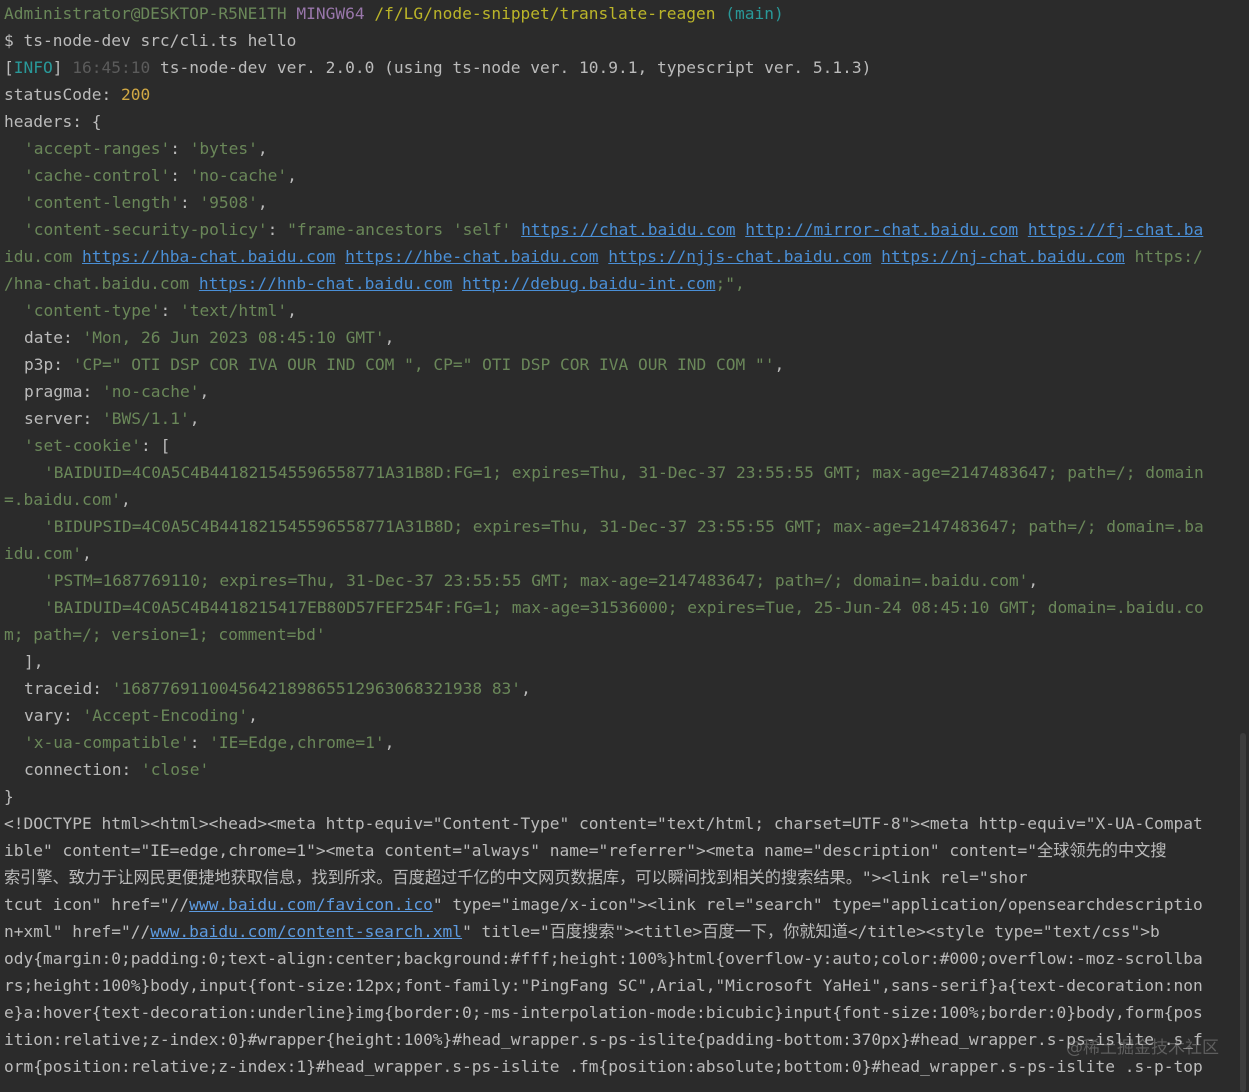 This screenshot has height=1092, width=1249. What do you see at coordinates (150, 40) in the screenshot?
I see `command-line: $ ts-node-dev src/cli.ts hello` at bounding box center [150, 40].